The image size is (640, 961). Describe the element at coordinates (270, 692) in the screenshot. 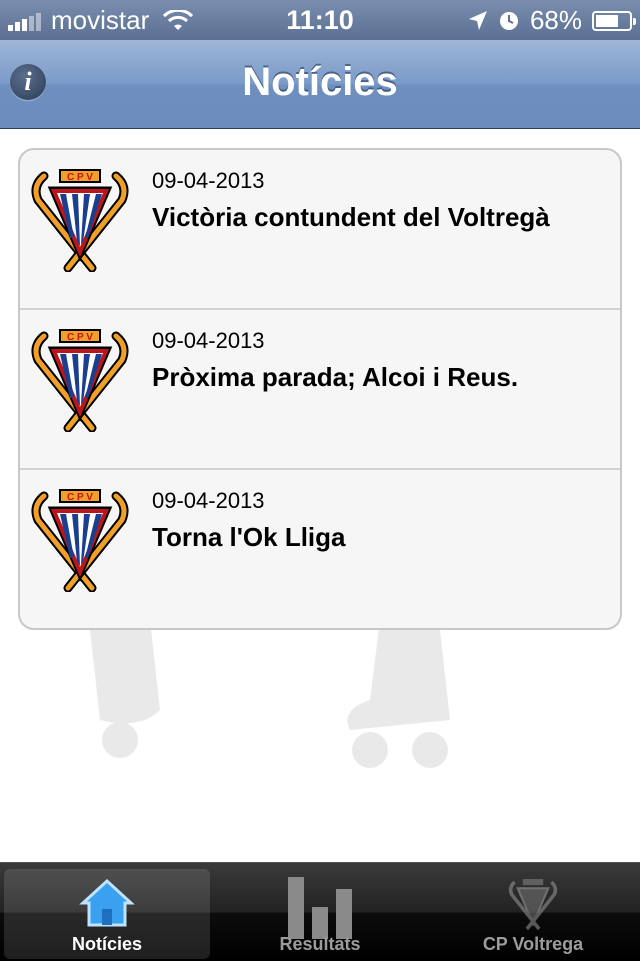

I see `roller-skate-watermark` at that location.